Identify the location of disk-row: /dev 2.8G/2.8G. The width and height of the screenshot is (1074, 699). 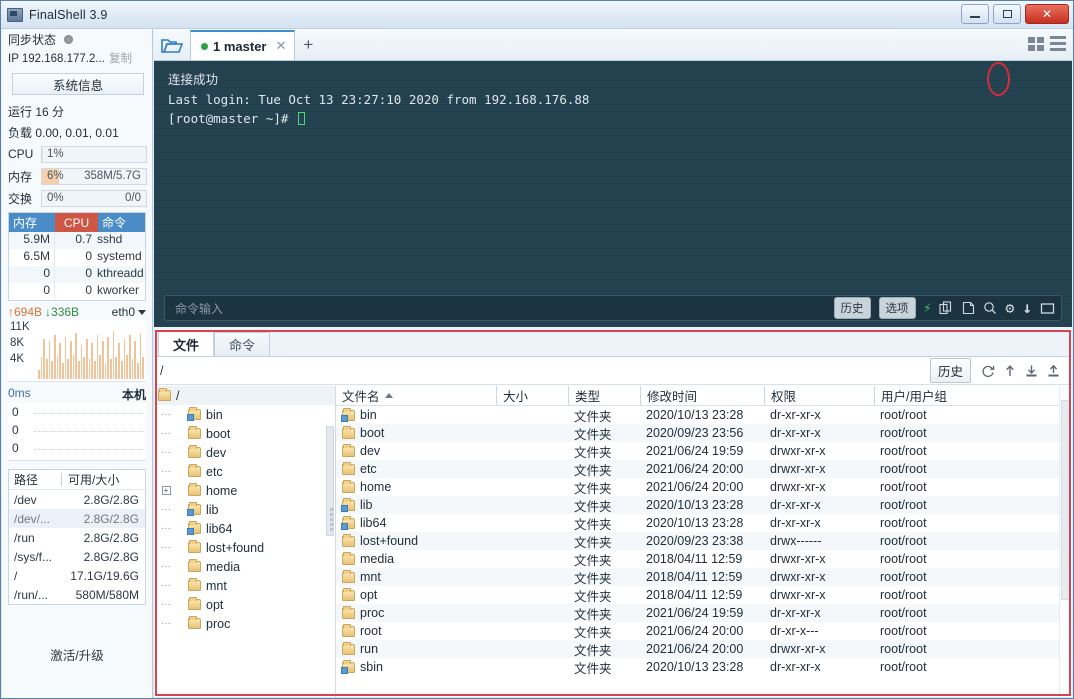
(77, 499).